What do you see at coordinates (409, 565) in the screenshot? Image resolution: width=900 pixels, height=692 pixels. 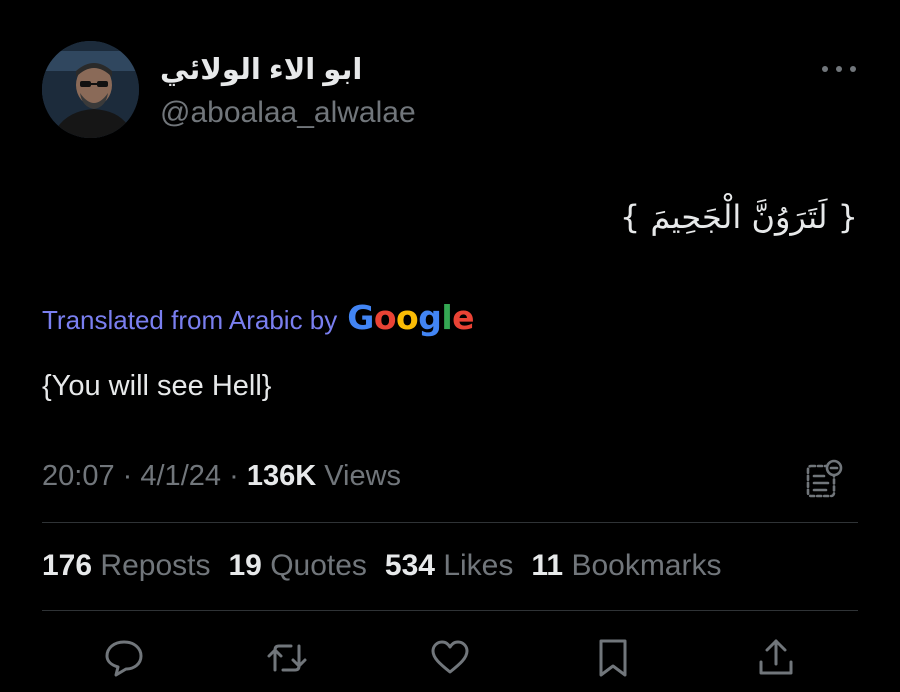 I see `likes-count: 534` at bounding box center [409, 565].